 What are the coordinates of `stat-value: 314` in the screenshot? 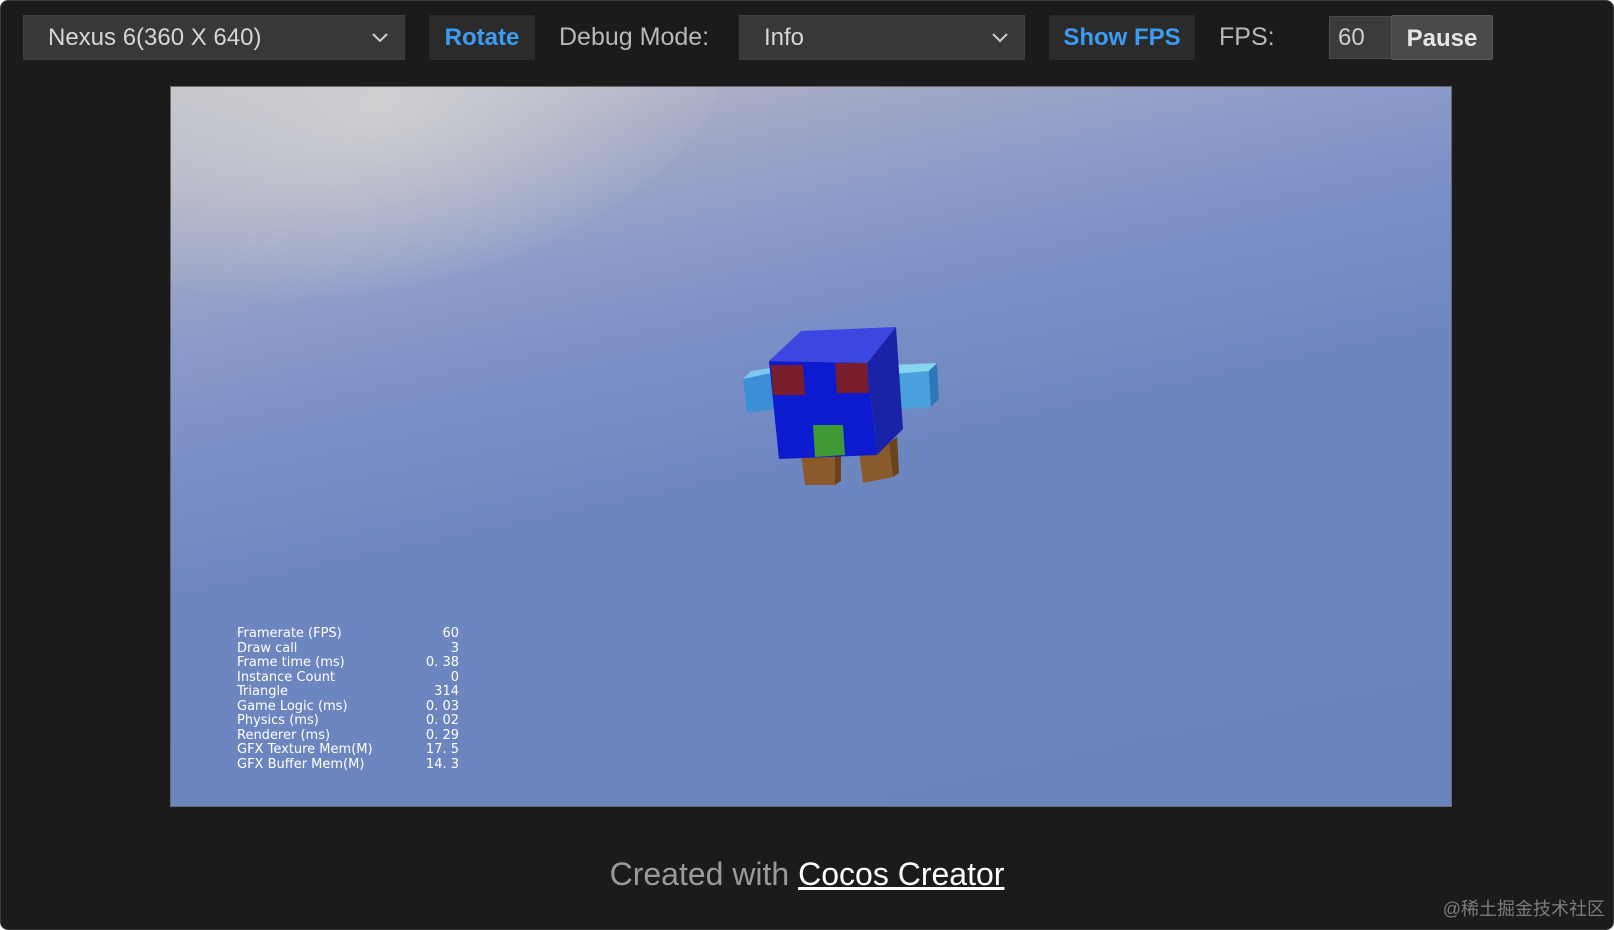 It's located at (446, 691).